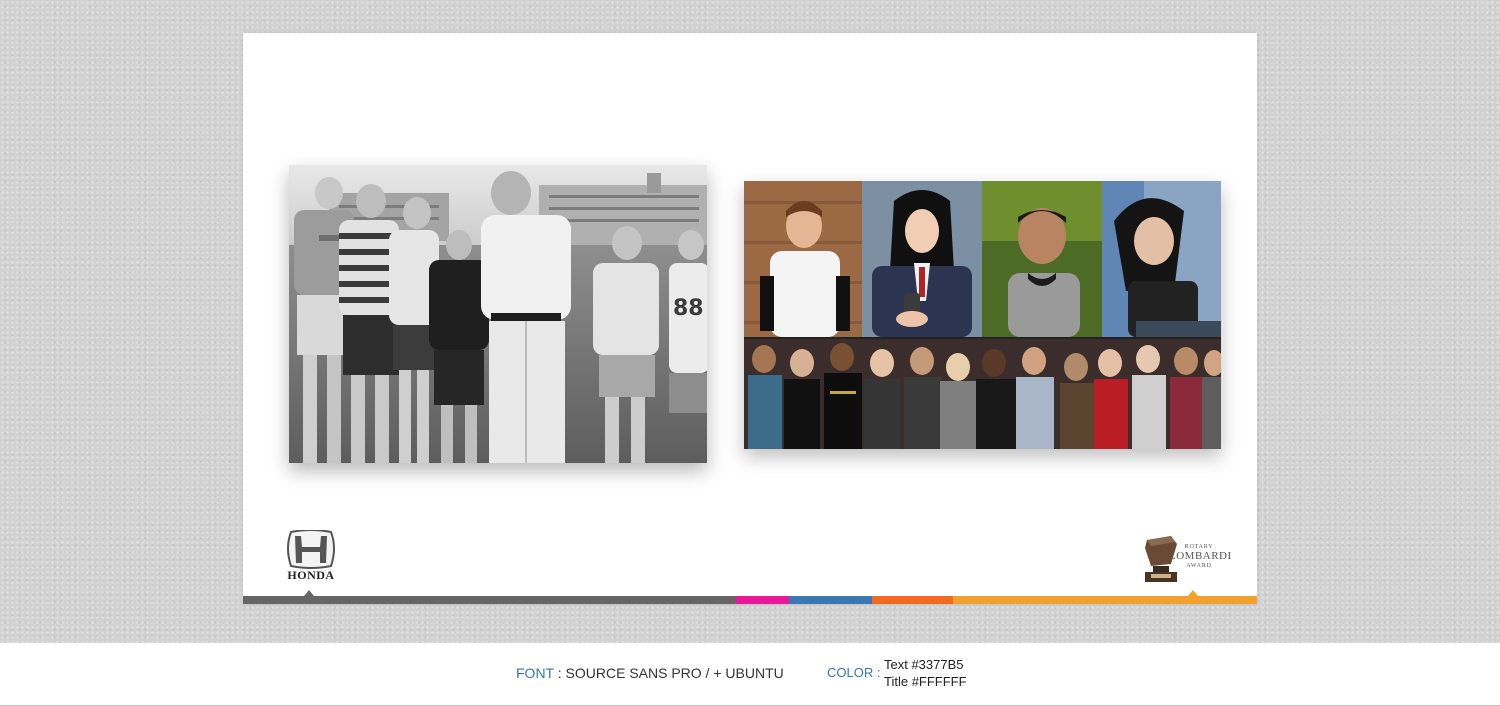  What do you see at coordinates (925, 673) in the screenshot?
I see `color-values: Text #3377B5 Title #FFFFFF` at bounding box center [925, 673].